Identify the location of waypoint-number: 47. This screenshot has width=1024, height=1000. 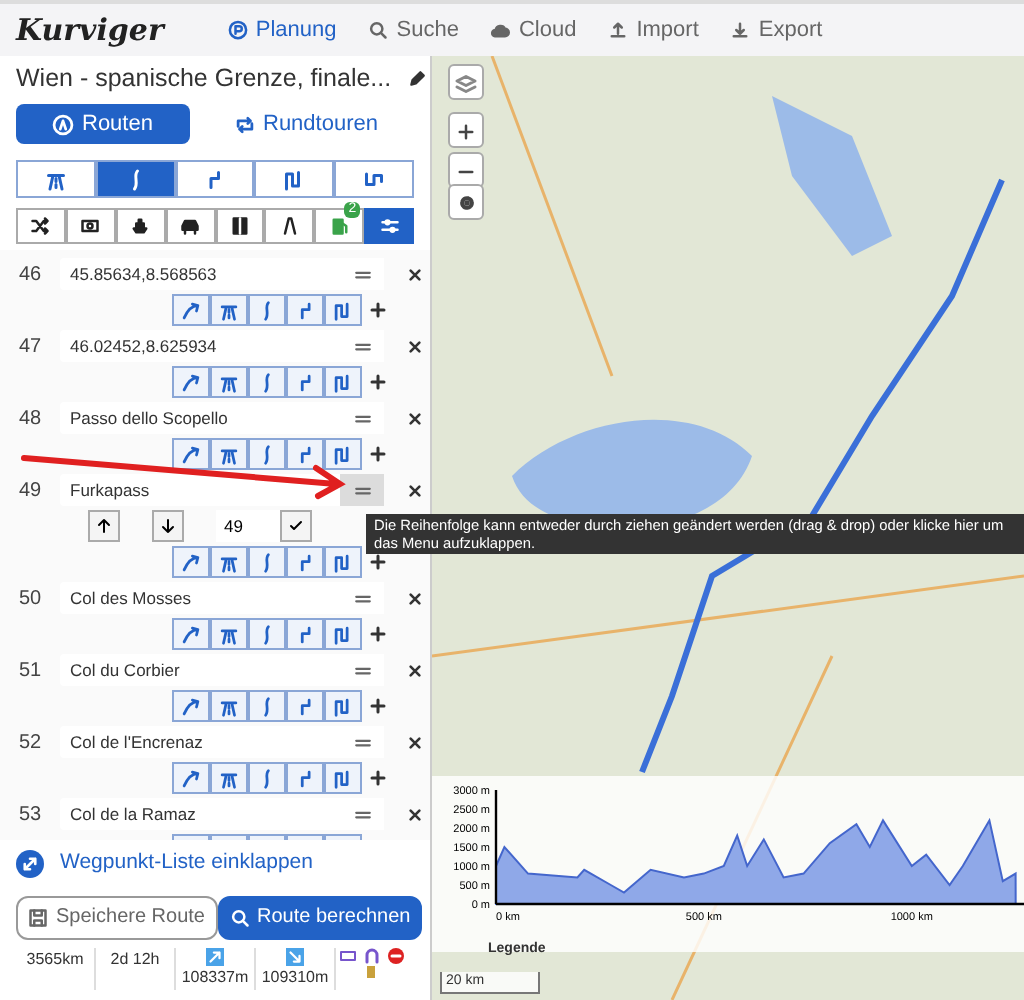
(30, 347).